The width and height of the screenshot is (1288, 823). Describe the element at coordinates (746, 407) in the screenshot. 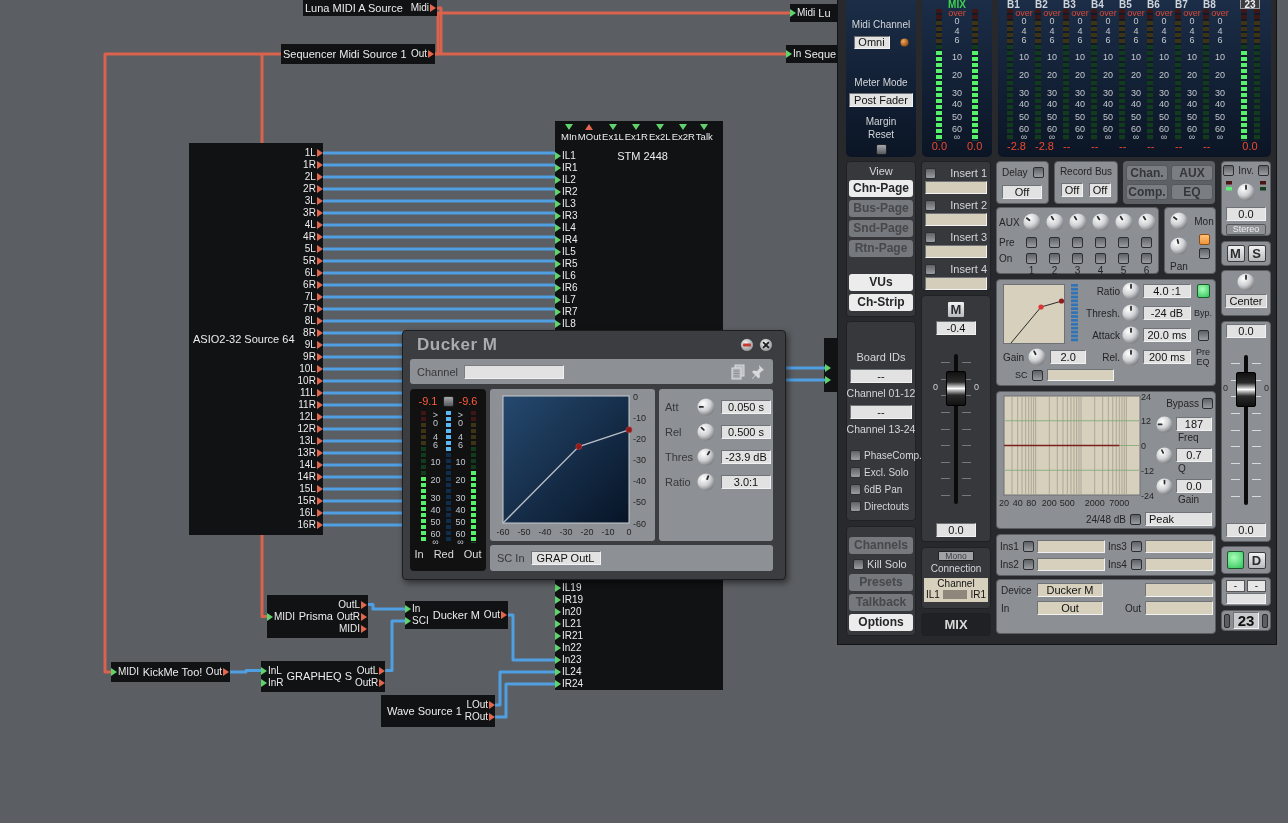

I see `value-field: 0.050 s` at that location.